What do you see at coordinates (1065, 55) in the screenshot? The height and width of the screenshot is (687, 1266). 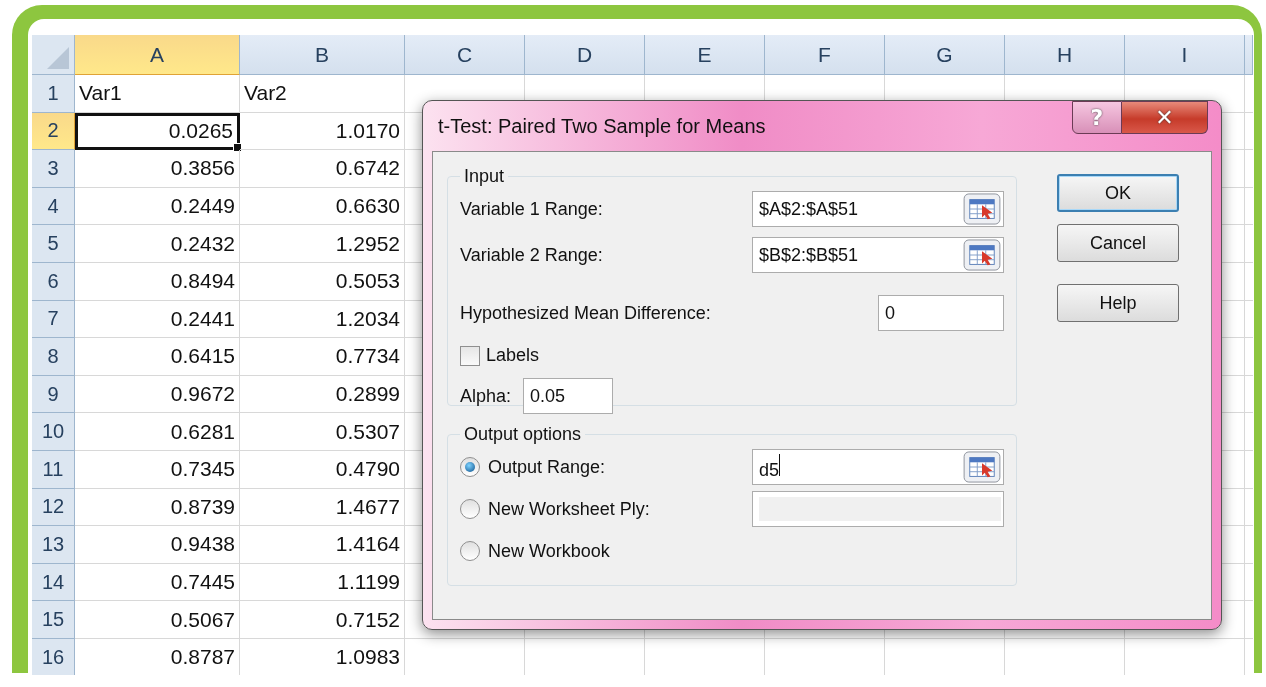 I see `column-header: H` at bounding box center [1065, 55].